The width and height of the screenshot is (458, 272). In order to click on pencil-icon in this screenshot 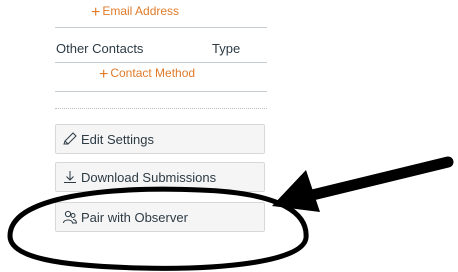, I will do `click(70, 139)`.